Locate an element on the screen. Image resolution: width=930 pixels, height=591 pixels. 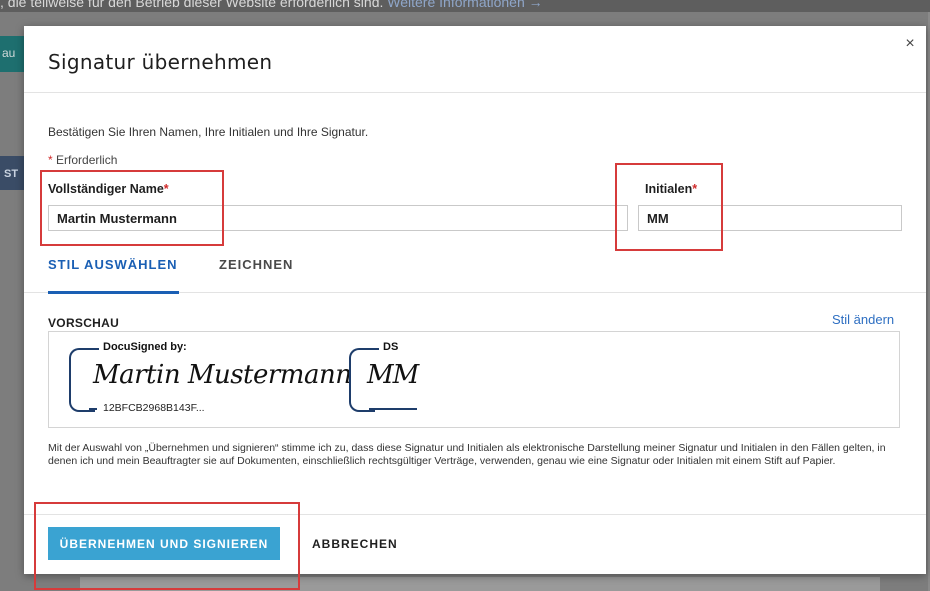
initials-label-text: Initialen is located at coordinates (669, 189).